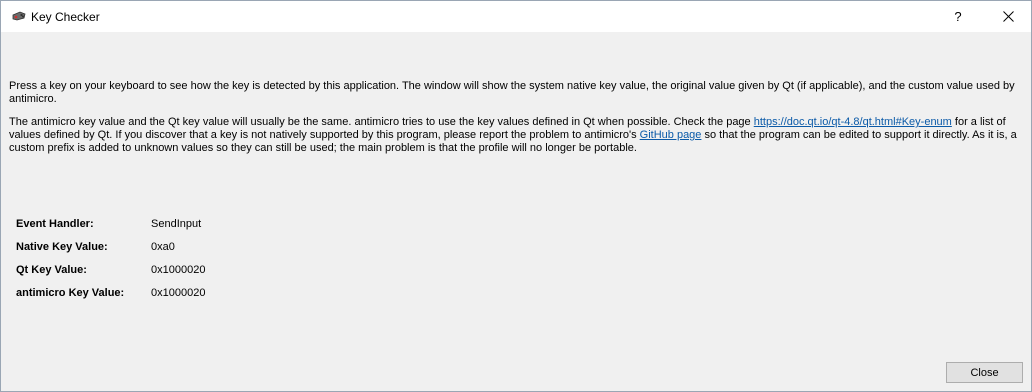  I want to click on native-key-label: Native Key Value:, so click(62, 247).